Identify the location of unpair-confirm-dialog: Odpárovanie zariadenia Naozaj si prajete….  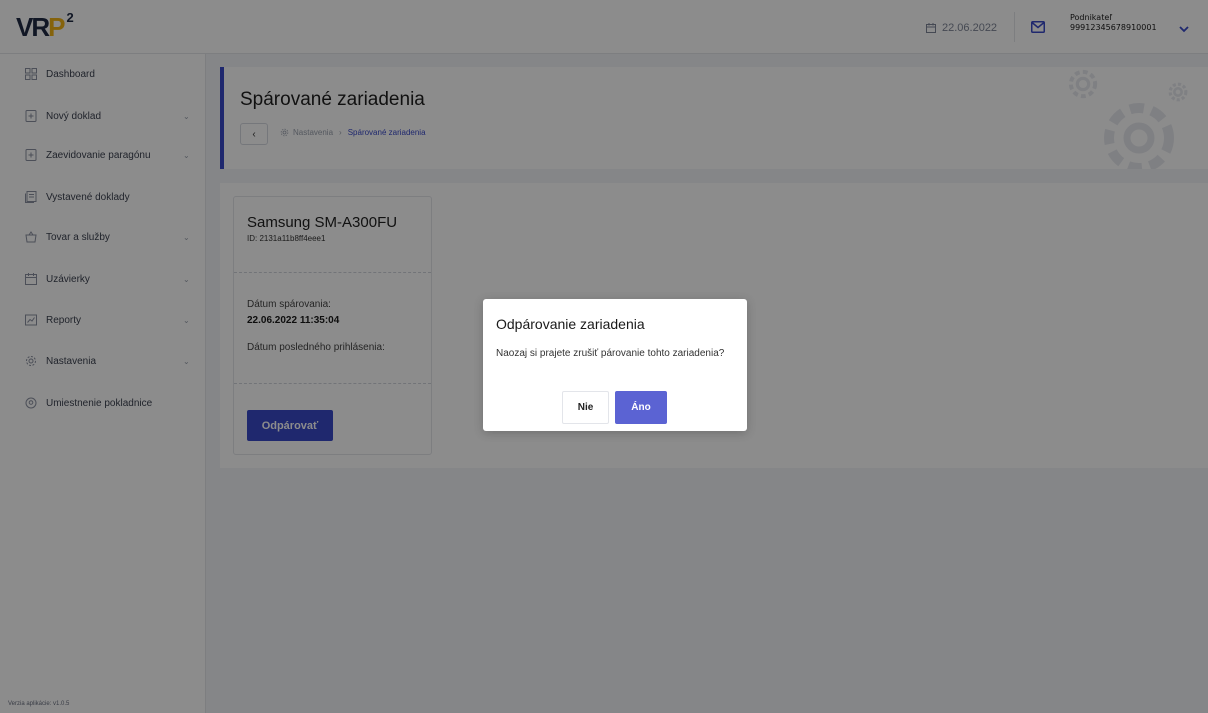
(615, 365).